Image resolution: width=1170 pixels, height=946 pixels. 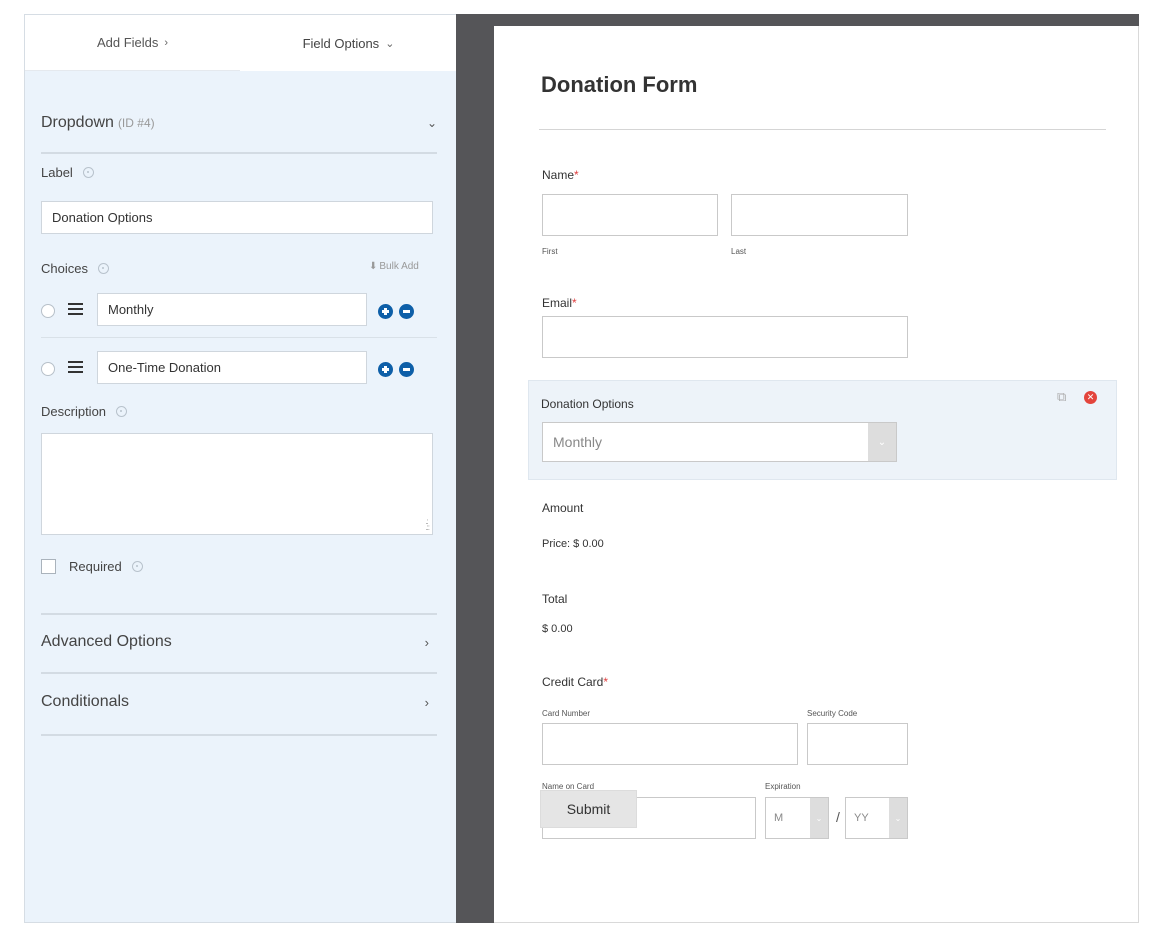 What do you see at coordinates (876, 818) in the screenshot?
I see `expiration-year-select: YY ⌄` at bounding box center [876, 818].